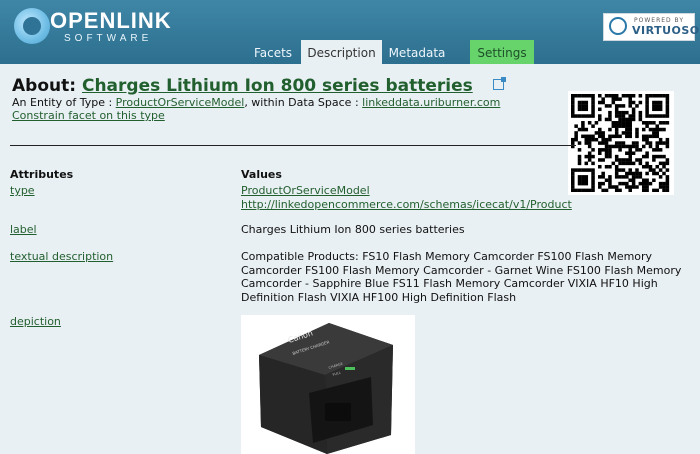 The image size is (700, 454). Describe the element at coordinates (277, 86) in the screenshot. I see `entity-title-link: Charges Lithium Ion 800 series batteries` at that location.